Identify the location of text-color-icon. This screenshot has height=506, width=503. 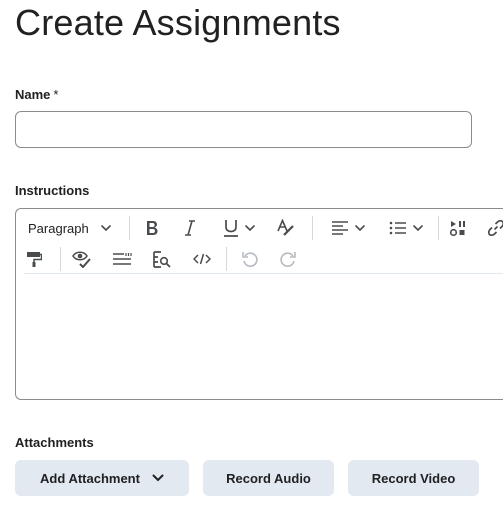
(286, 228).